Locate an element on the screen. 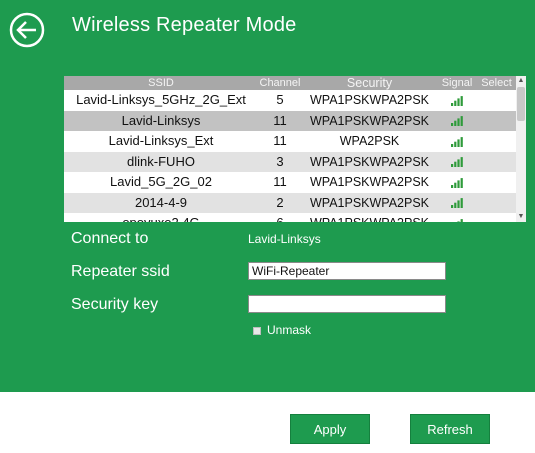 This screenshot has height=453, width=535. table-scrollbar: ▲ ▼ is located at coordinates (521, 149).